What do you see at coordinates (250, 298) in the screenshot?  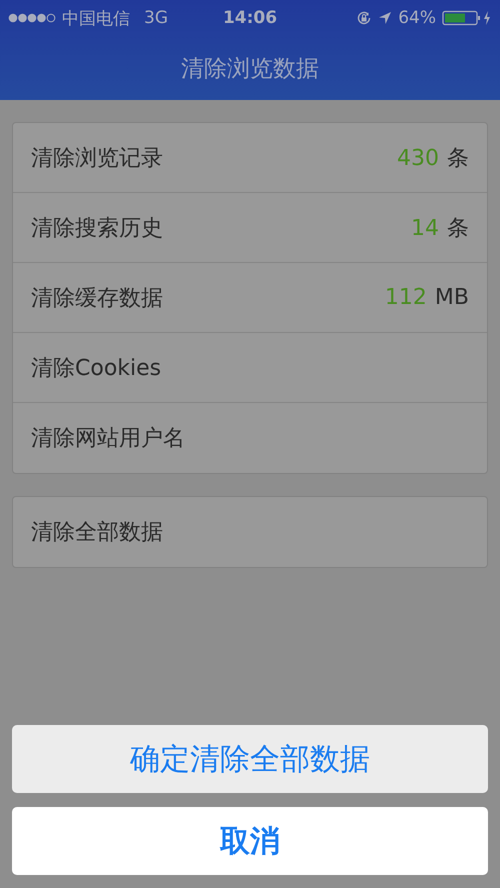 I see `settings-row: 清除缓存数据 112 MB` at bounding box center [250, 298].